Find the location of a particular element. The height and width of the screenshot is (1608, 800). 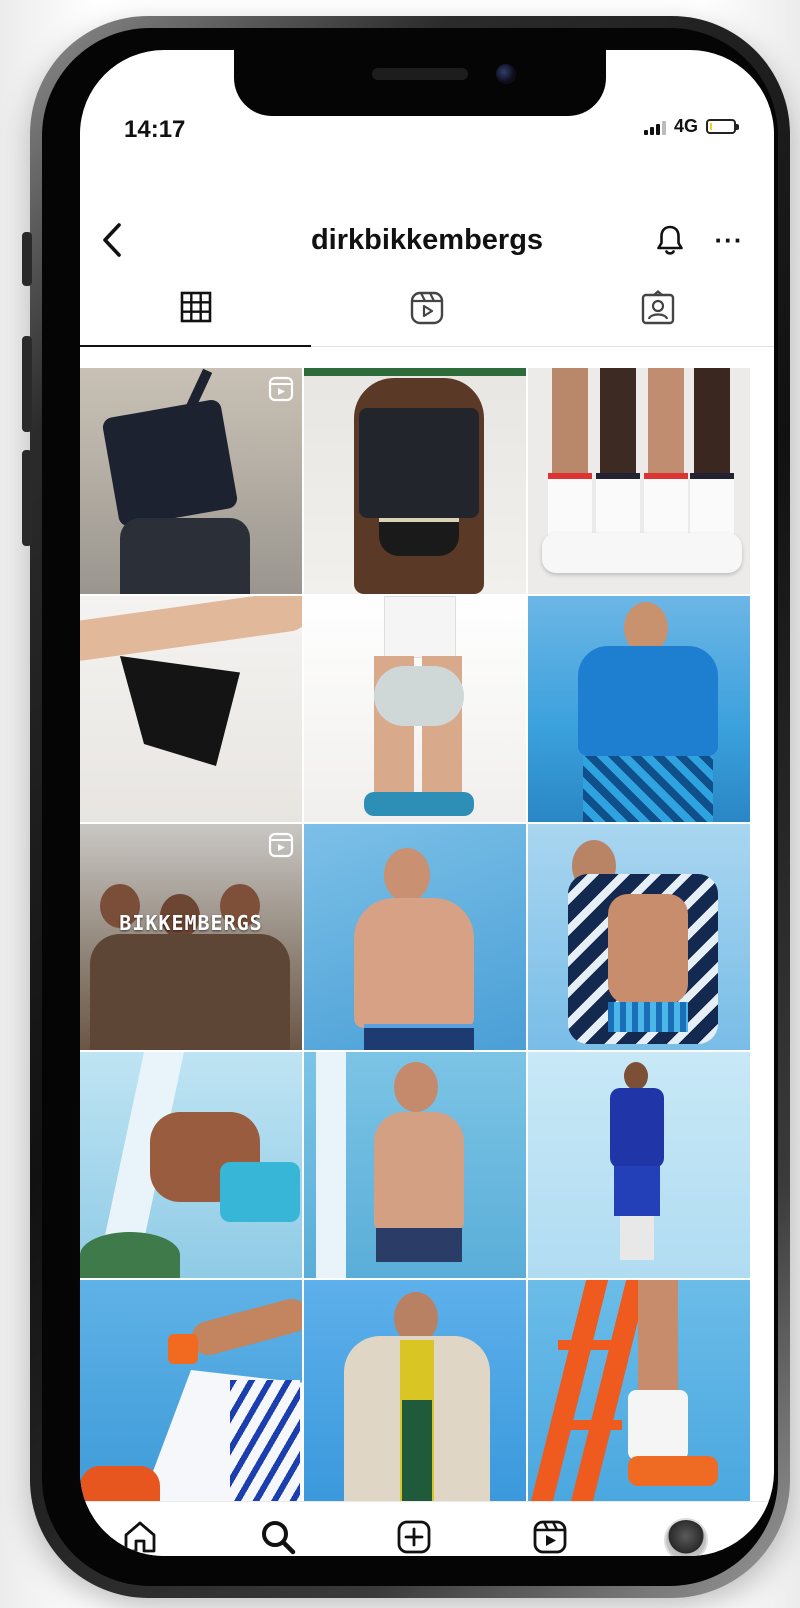

volume-down-button is located at coordinates (27, 498).